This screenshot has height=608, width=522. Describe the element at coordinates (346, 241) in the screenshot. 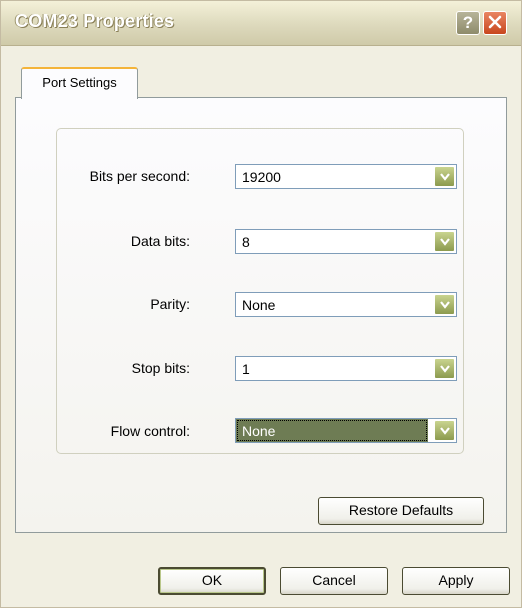

I see `data-bits-select: 8` at that location.